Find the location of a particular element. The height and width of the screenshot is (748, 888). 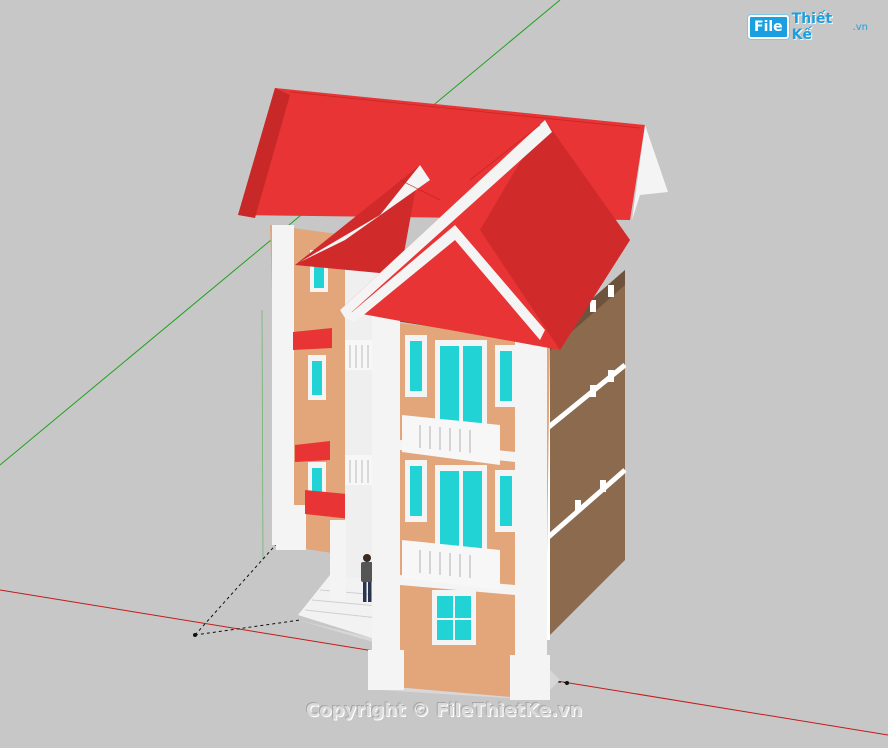

site-logo: File Thiết Kế .vn is located at coordinates (808, 27).